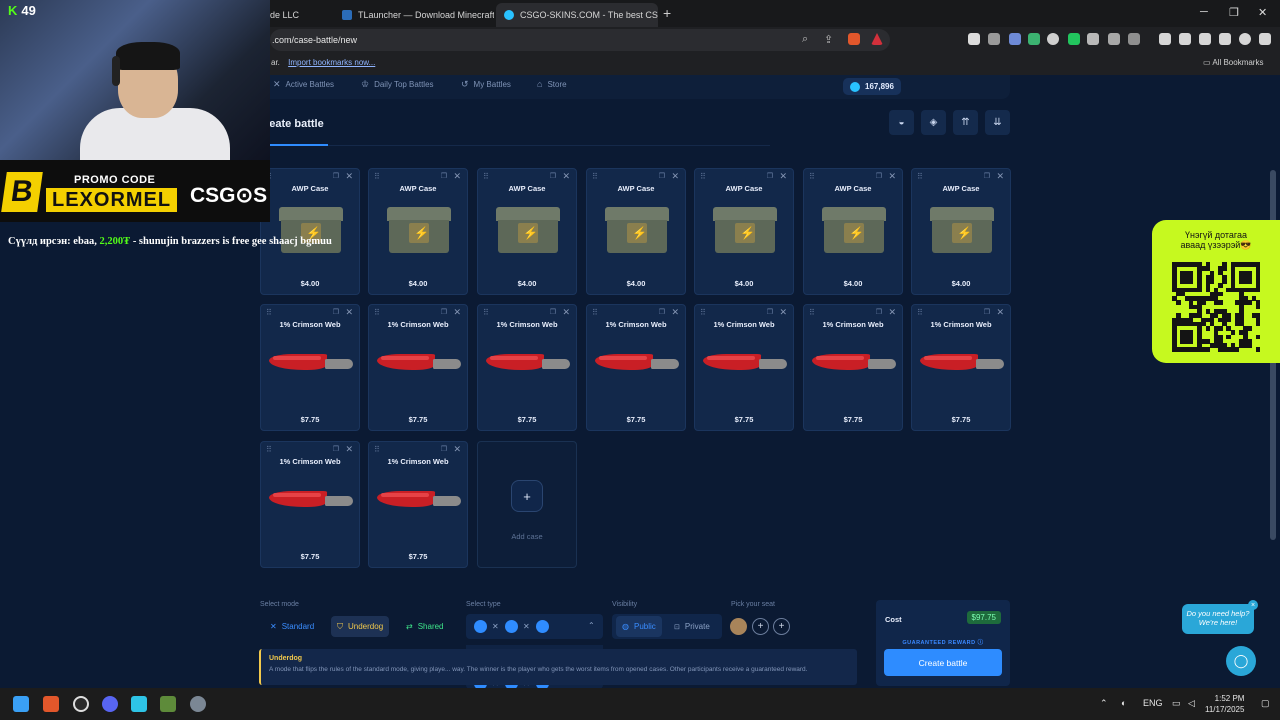 Image resolution: width=1280 pixels, height=720 pixels. What do you see at coordinates (292, 626) in the screenshot?
I see `mode-standard-button: ✕ Standard` at bounding box center [292, 626].